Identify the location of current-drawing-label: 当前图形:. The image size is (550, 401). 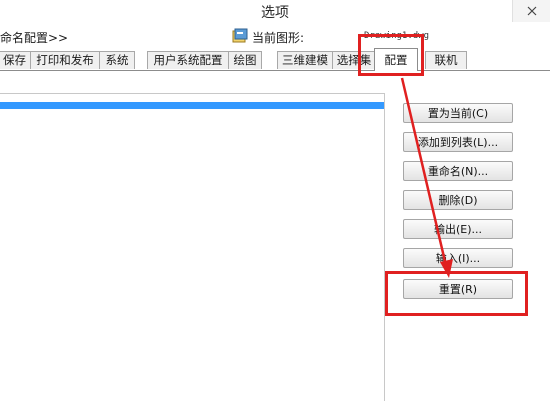
(278, 38).